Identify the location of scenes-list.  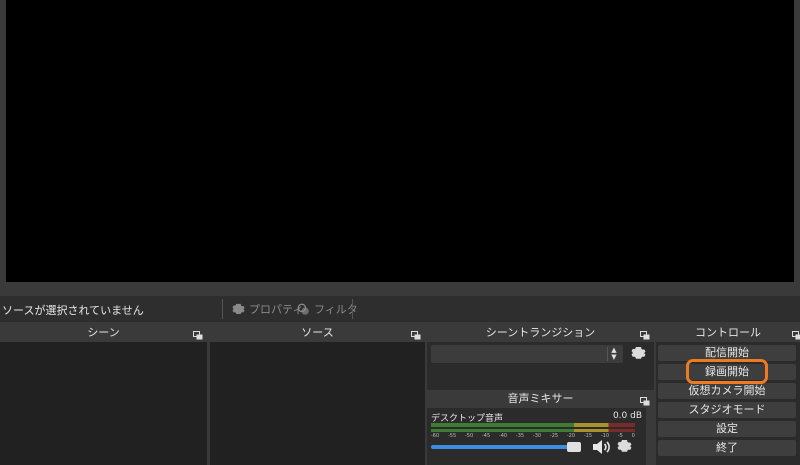
(103, 403).